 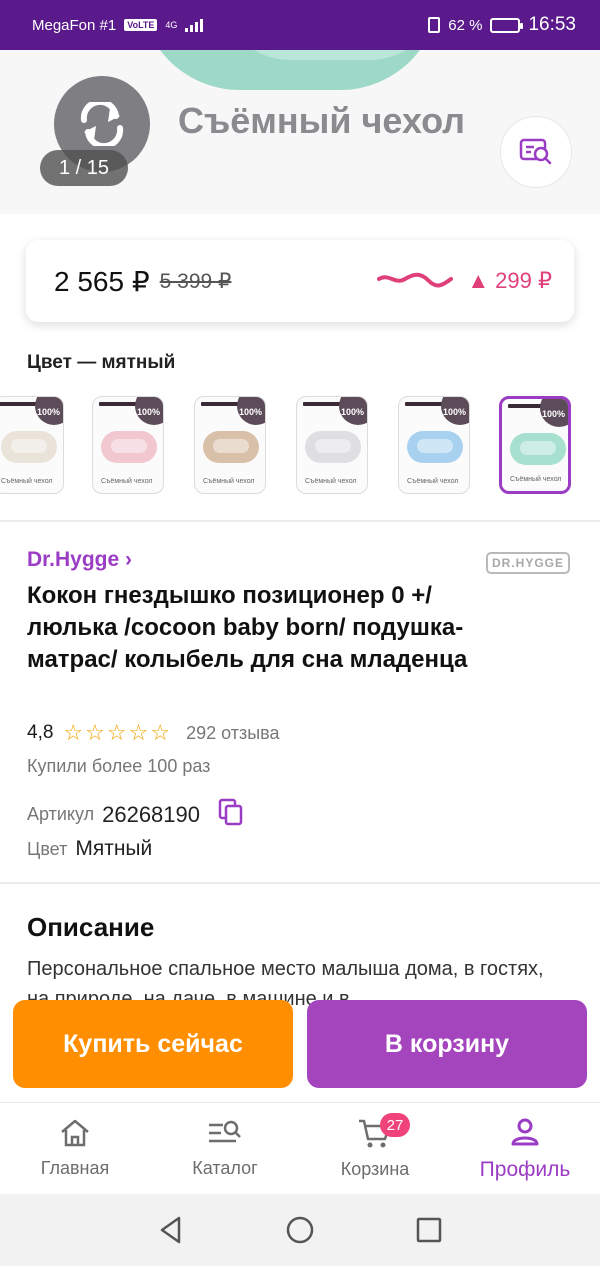 I want to click on home-circle-icon, so click(x=300, y=1230).